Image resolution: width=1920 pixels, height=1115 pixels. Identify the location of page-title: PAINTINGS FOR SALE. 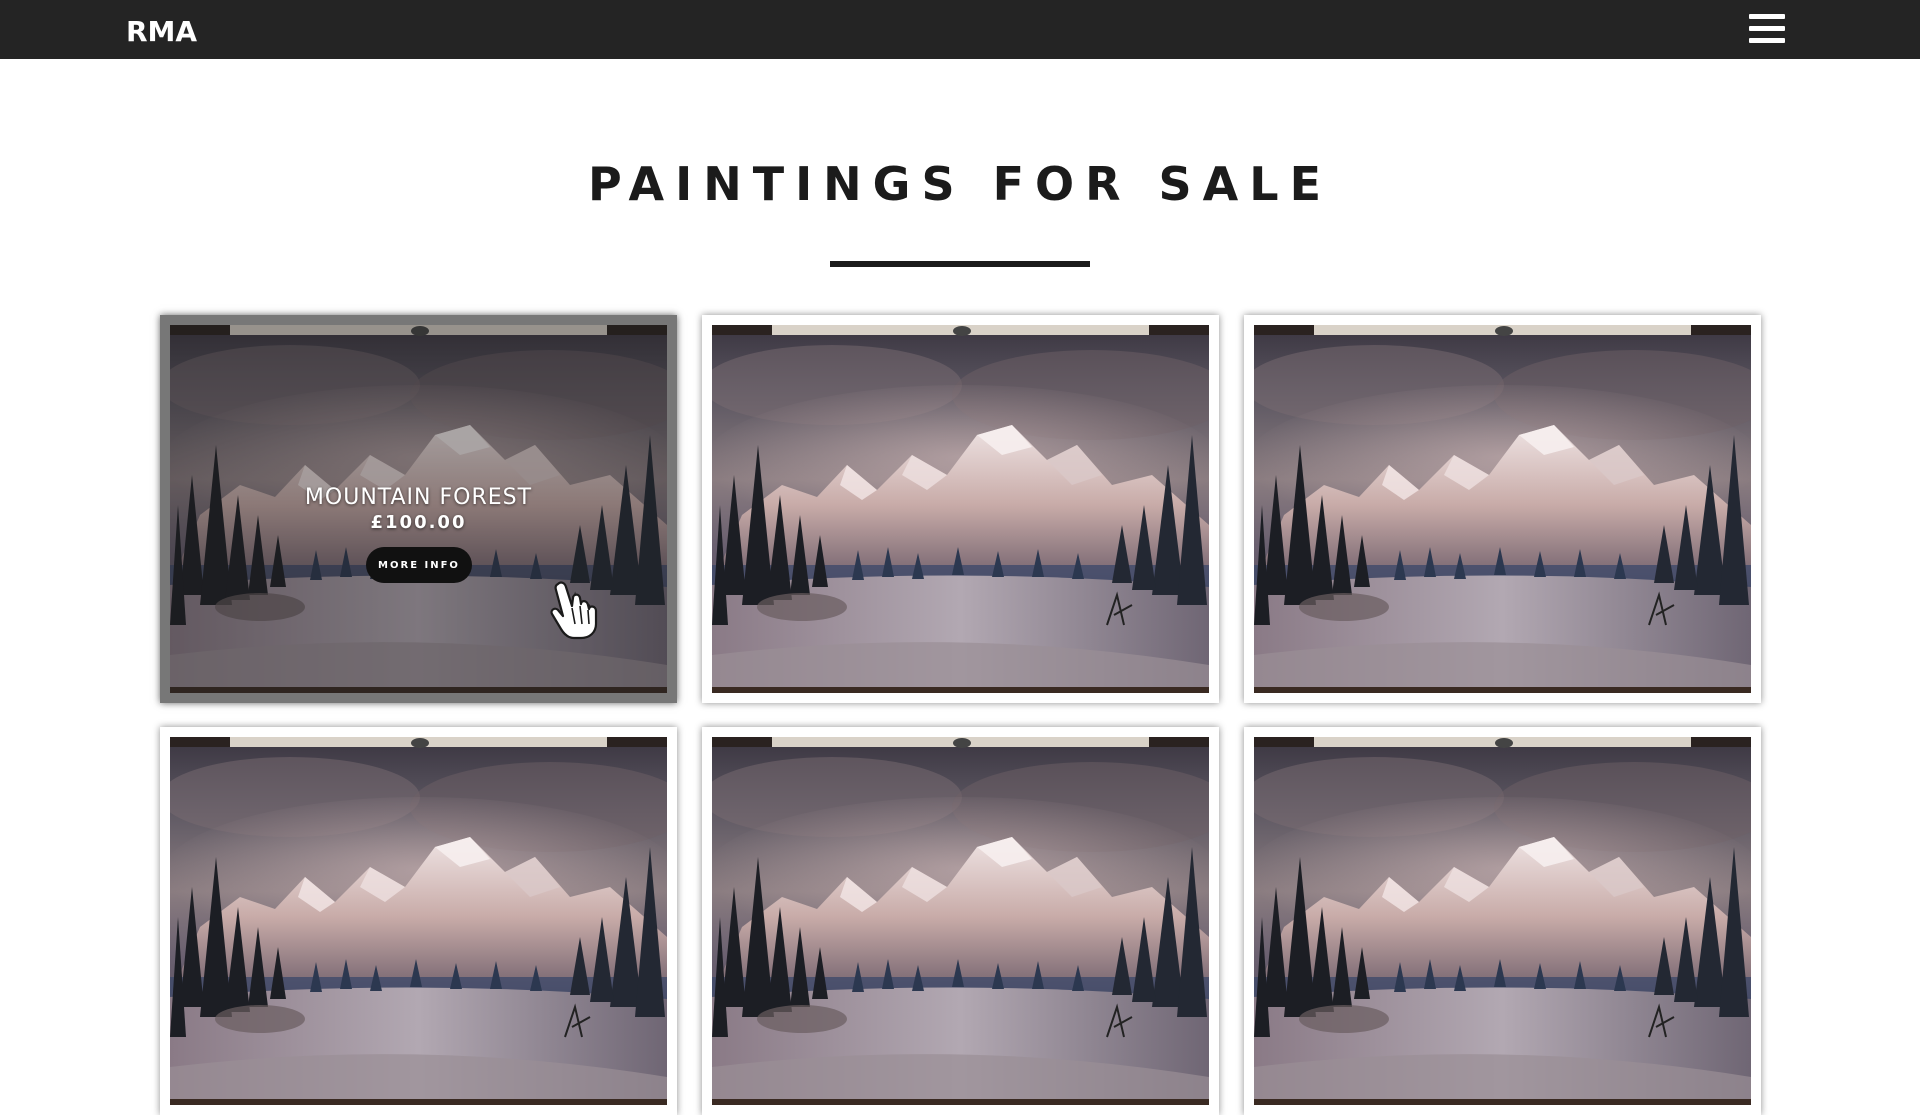
(960, 184).